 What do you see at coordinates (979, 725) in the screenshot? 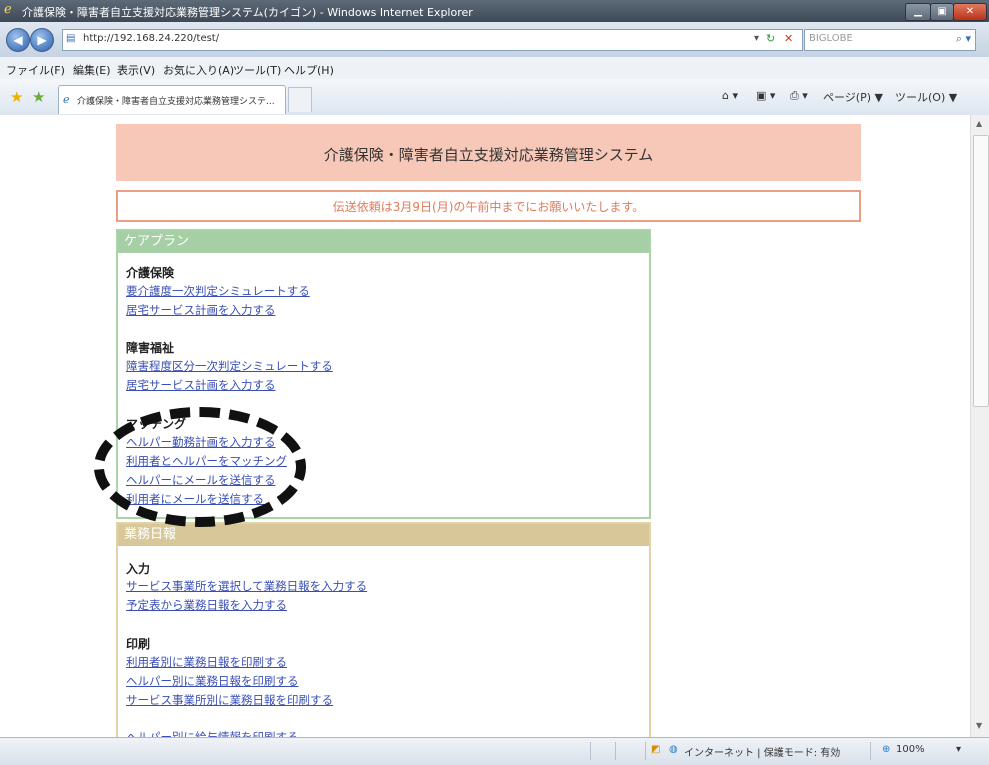
I see `scroll-down-icon: ▼` at bounding box center [979, 725].